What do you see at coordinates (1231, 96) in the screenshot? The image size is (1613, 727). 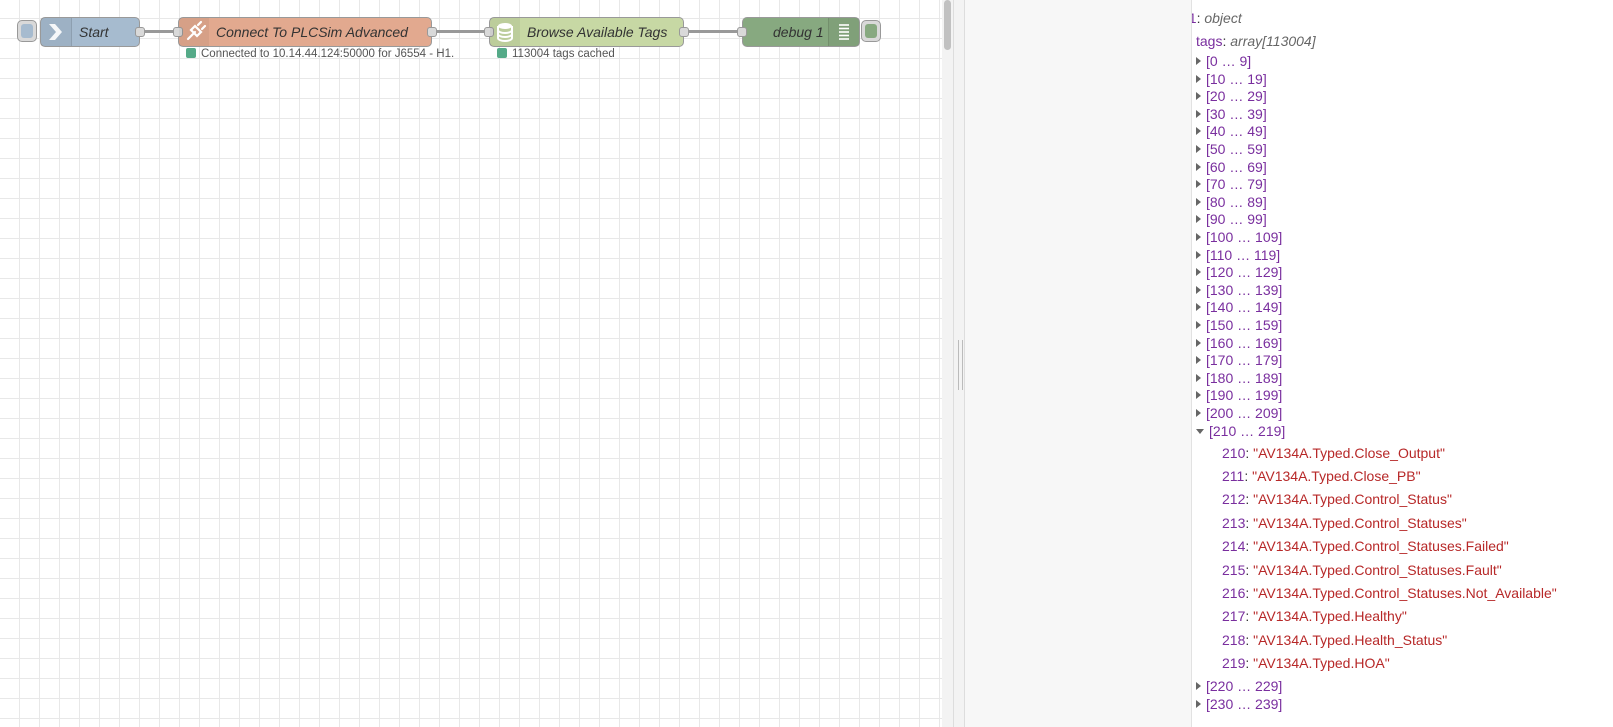 I see `tree-group-collapsed: [20 … 29]` at bounding box center [1231, 96].